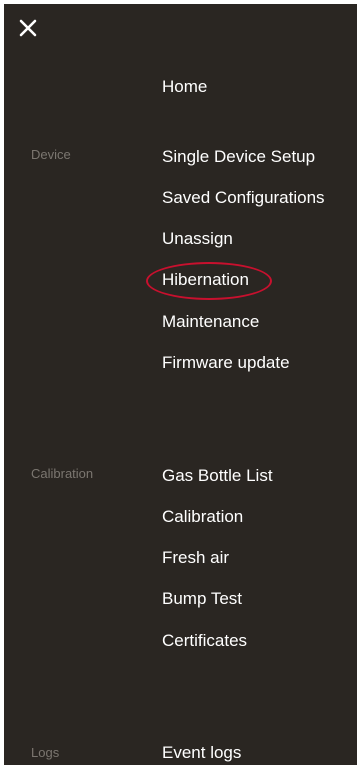 The width and height of the screenshot is (361, 769). I want to click on close-button, so click(28, 28).